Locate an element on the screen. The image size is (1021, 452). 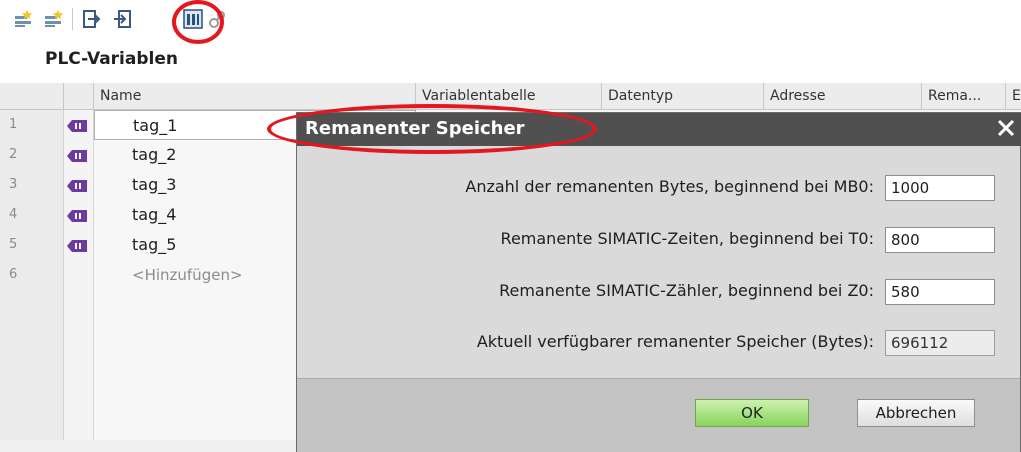
row-number: 1 is located at coordinates (32, 125).